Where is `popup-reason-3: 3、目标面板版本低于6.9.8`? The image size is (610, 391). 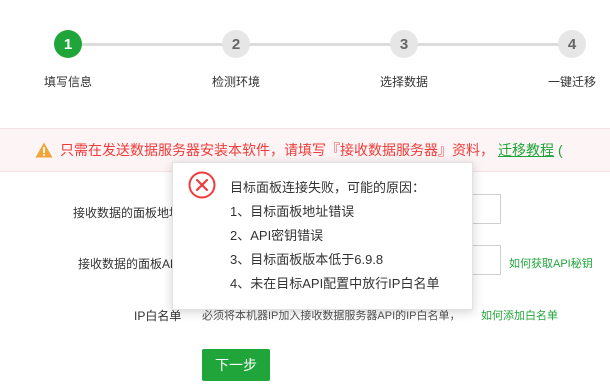 popup-reason-3: 3、目标面板版本低于6.9.8 is located at coordinates (307, 259).